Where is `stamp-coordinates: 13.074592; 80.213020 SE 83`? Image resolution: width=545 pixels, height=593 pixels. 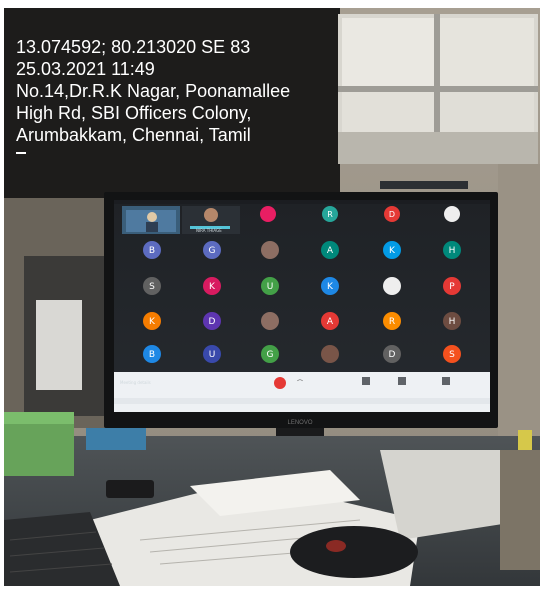
stamp-coordinates: 13.074592; 80.213020 SE 83 is located at coordinates (133, 47).